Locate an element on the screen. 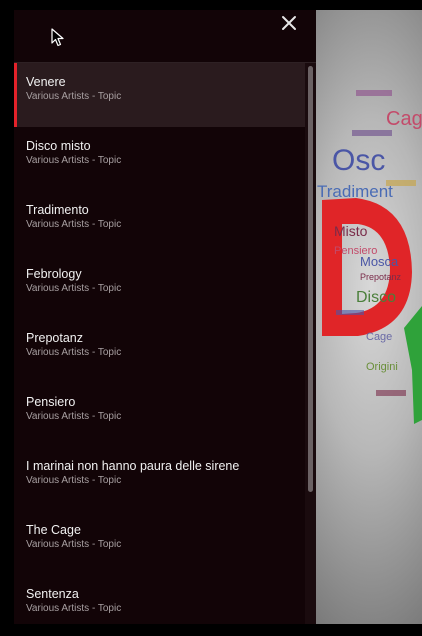 Image resolution: width=422 pixels, height=636 pixels. word-cloud-mosca: Mosca is located at coordinates (379, 261).